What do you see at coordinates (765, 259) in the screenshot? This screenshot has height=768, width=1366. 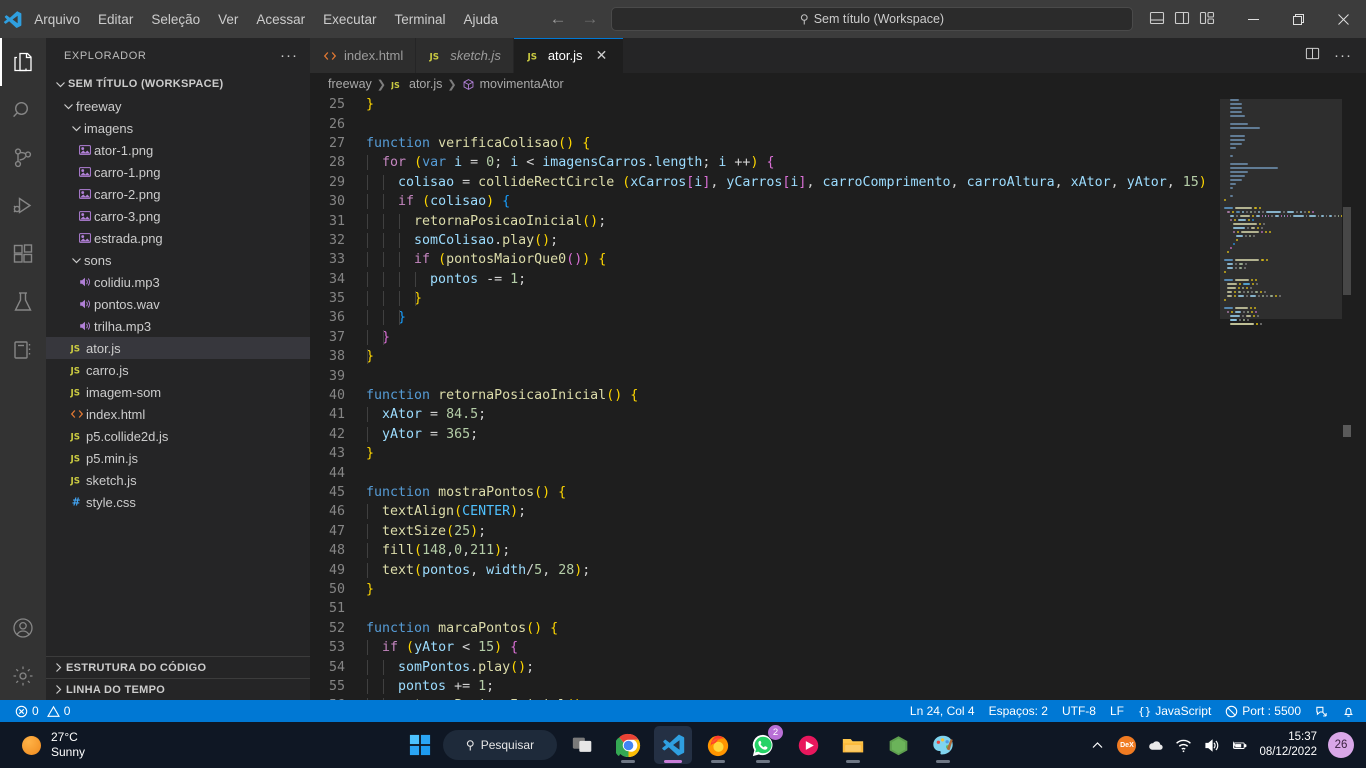 I see `code-line: 33 if (pontosMaiorQue0()) {` at bounding box center [765, 259].